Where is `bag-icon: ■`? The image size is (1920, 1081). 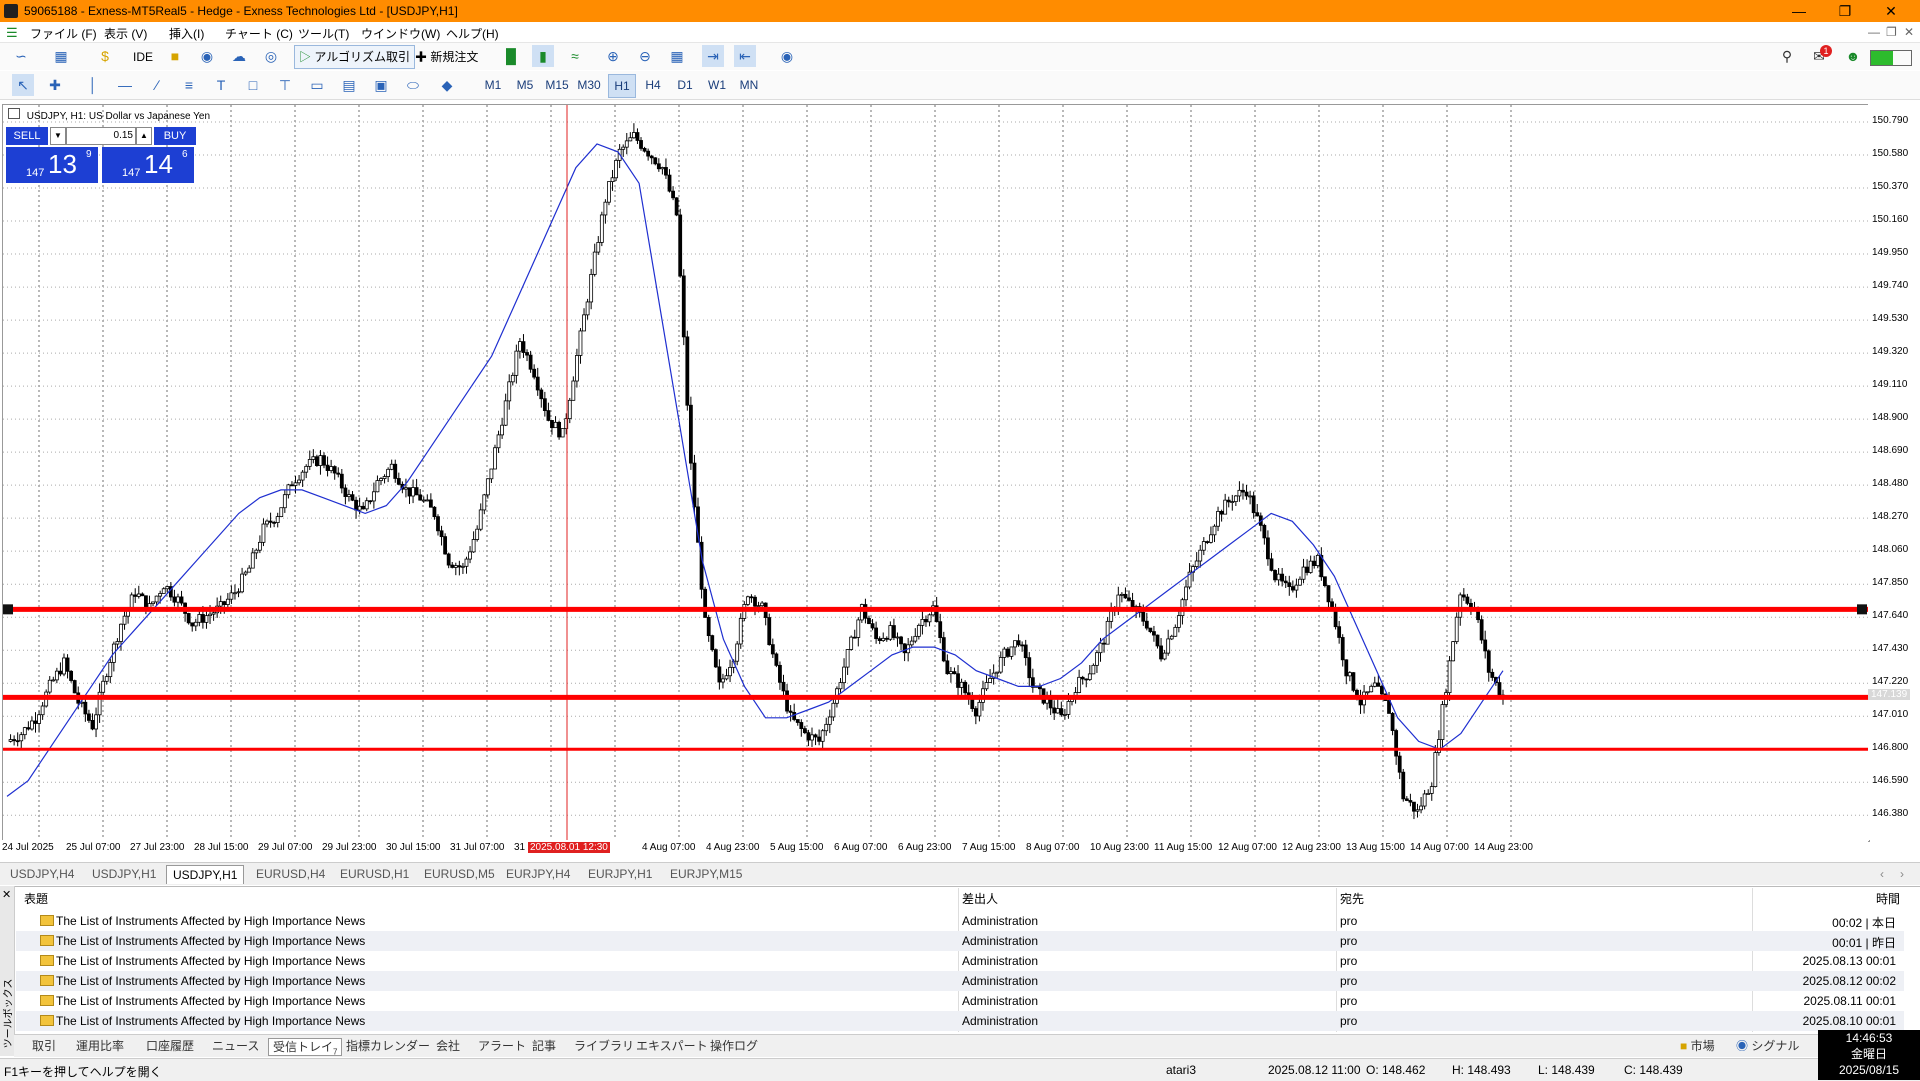
bag-icon: ■ is located at coordinates (175, 56).